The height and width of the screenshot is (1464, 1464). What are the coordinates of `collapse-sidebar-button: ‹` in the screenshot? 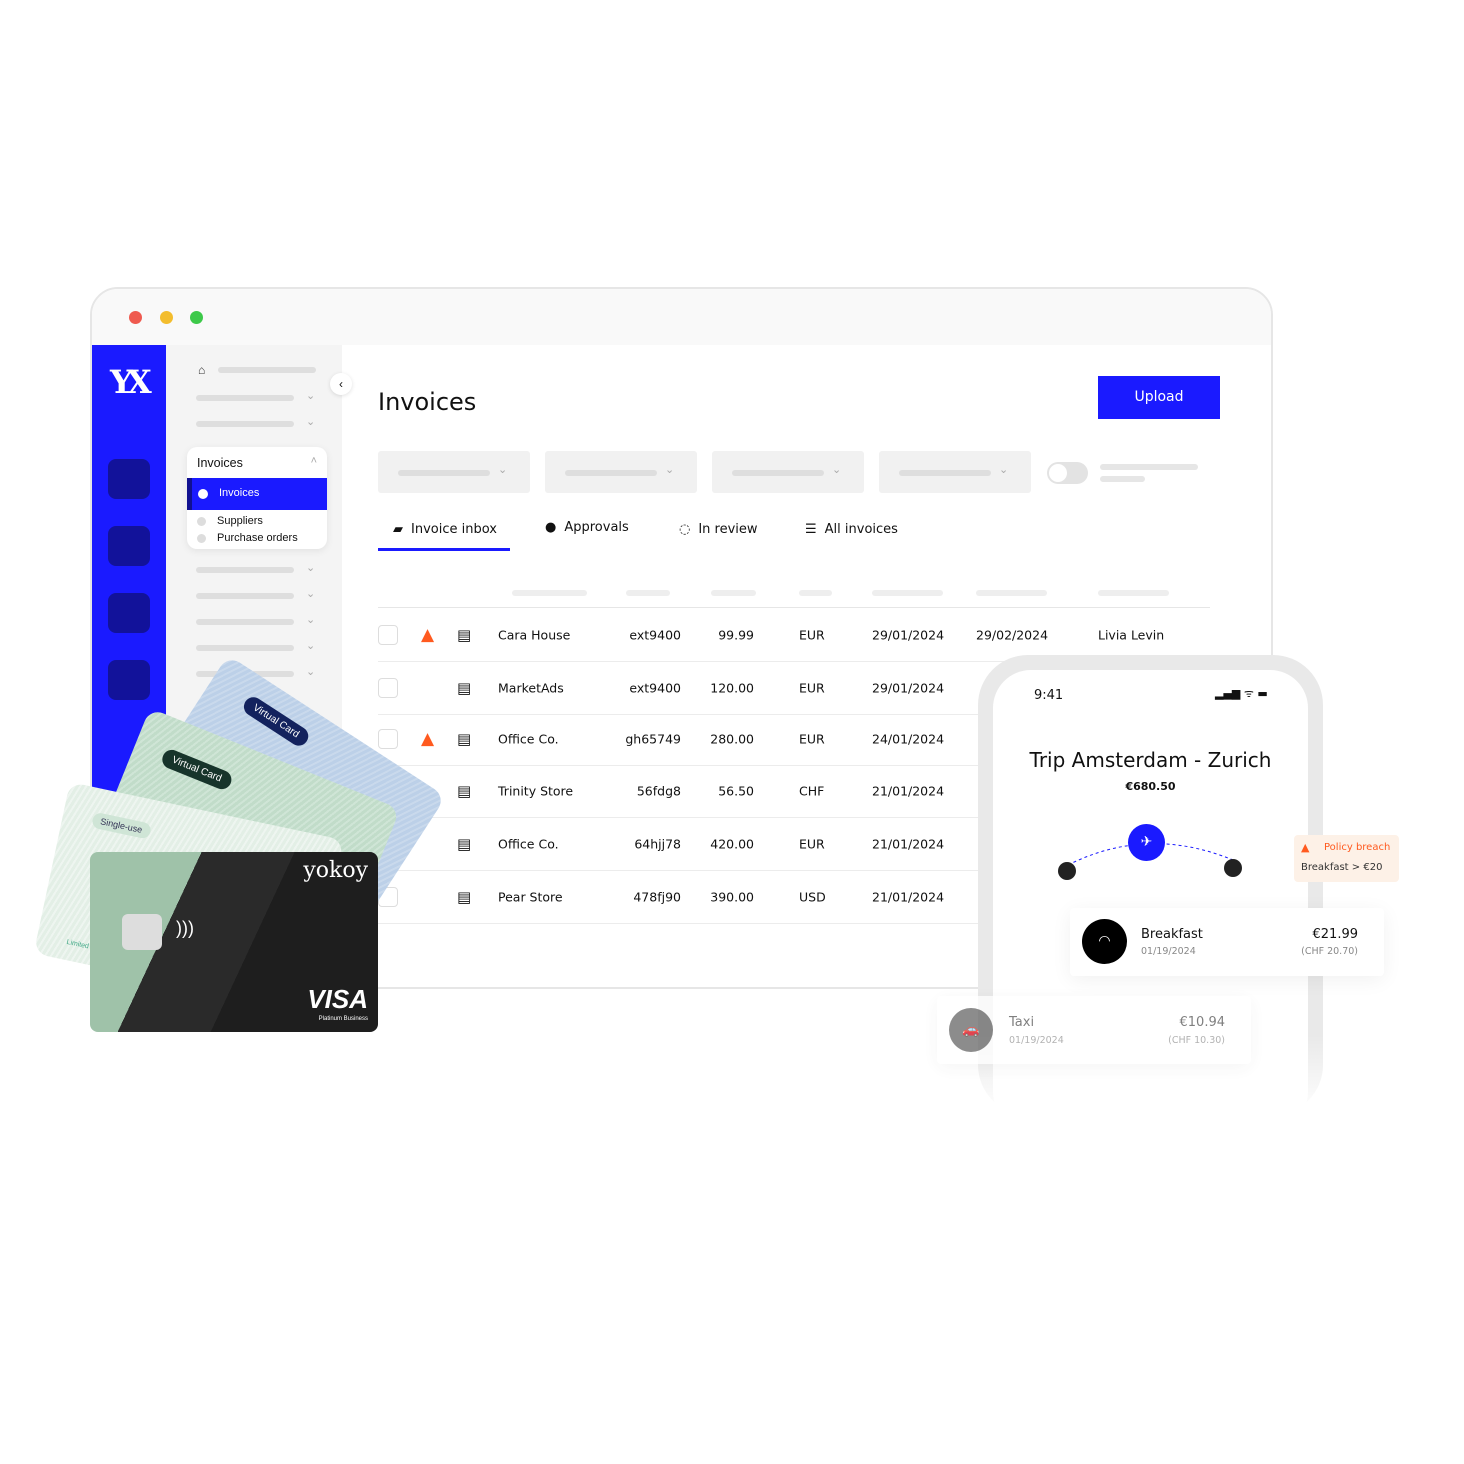 It's located at (341, 384).